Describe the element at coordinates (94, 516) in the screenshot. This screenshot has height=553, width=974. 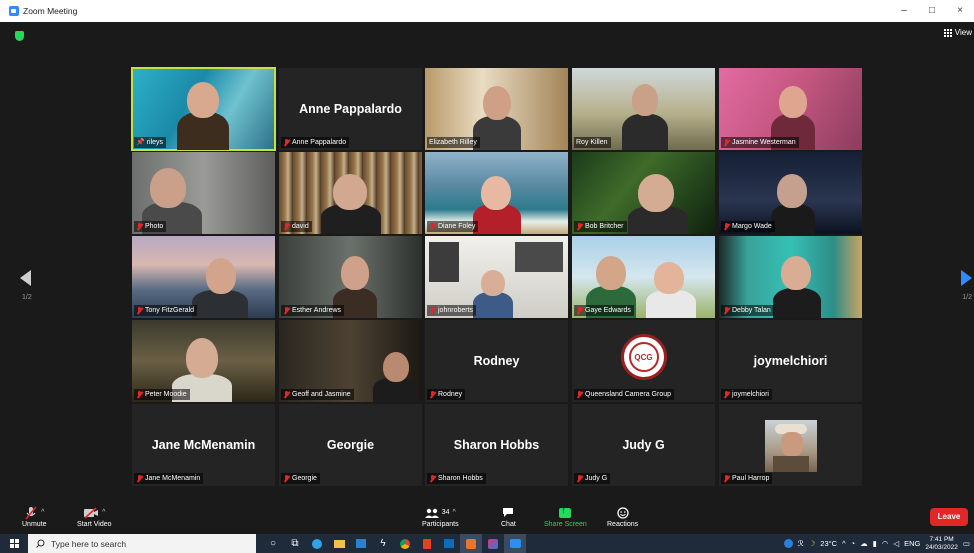
I see `start-video-button: ^ Start Video` at that location.